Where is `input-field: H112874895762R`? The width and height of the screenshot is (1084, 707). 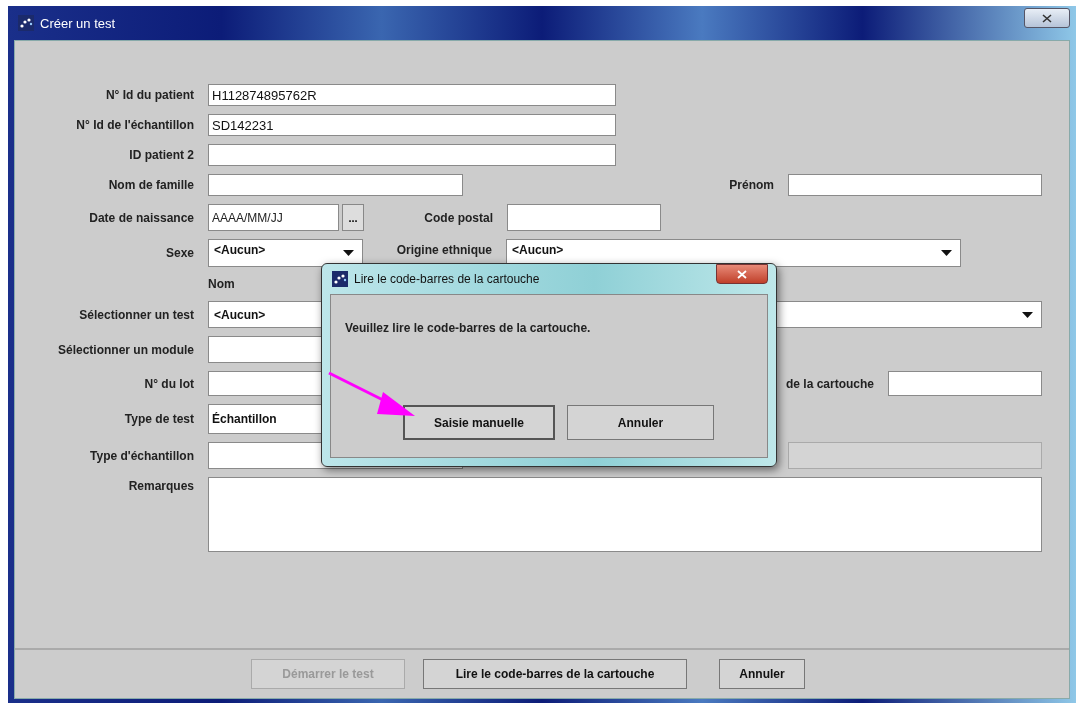 input-field: H112874895762R is located at coordinates (412, 95).